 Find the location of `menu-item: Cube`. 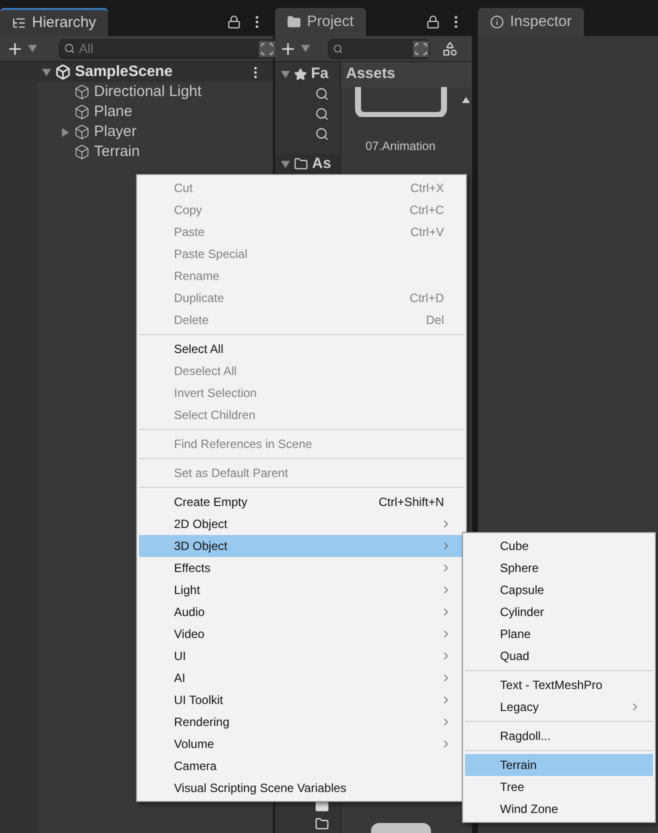

menu-item: Cube is located at coordinates (559, 546).